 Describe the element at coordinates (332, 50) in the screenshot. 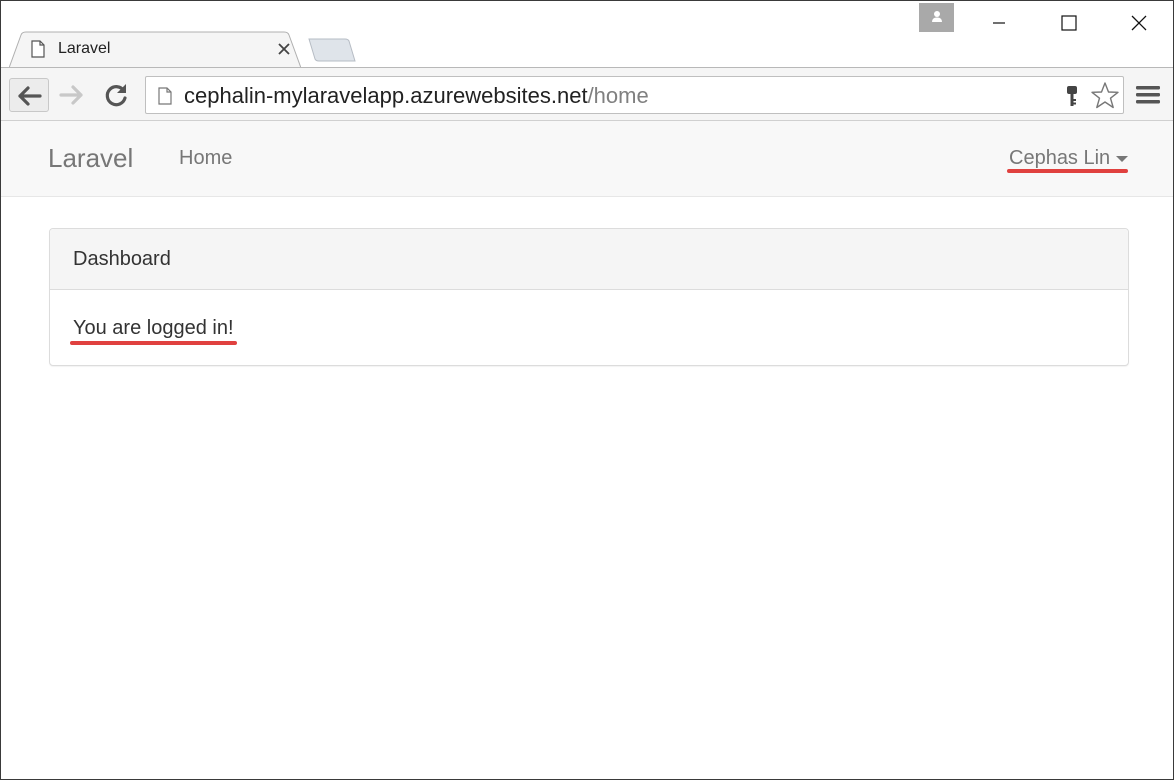

I see `new-tab-button` at that location.